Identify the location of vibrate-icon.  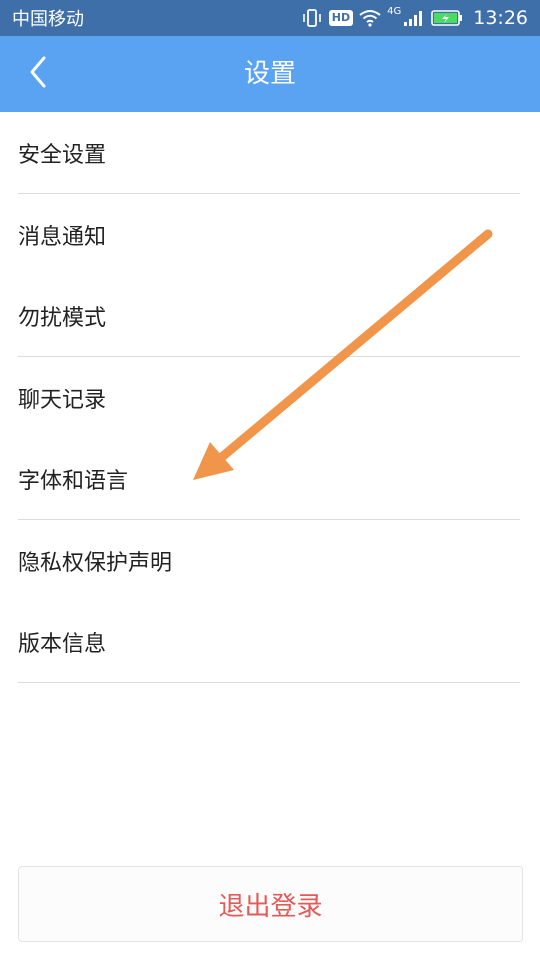
(312, 18).